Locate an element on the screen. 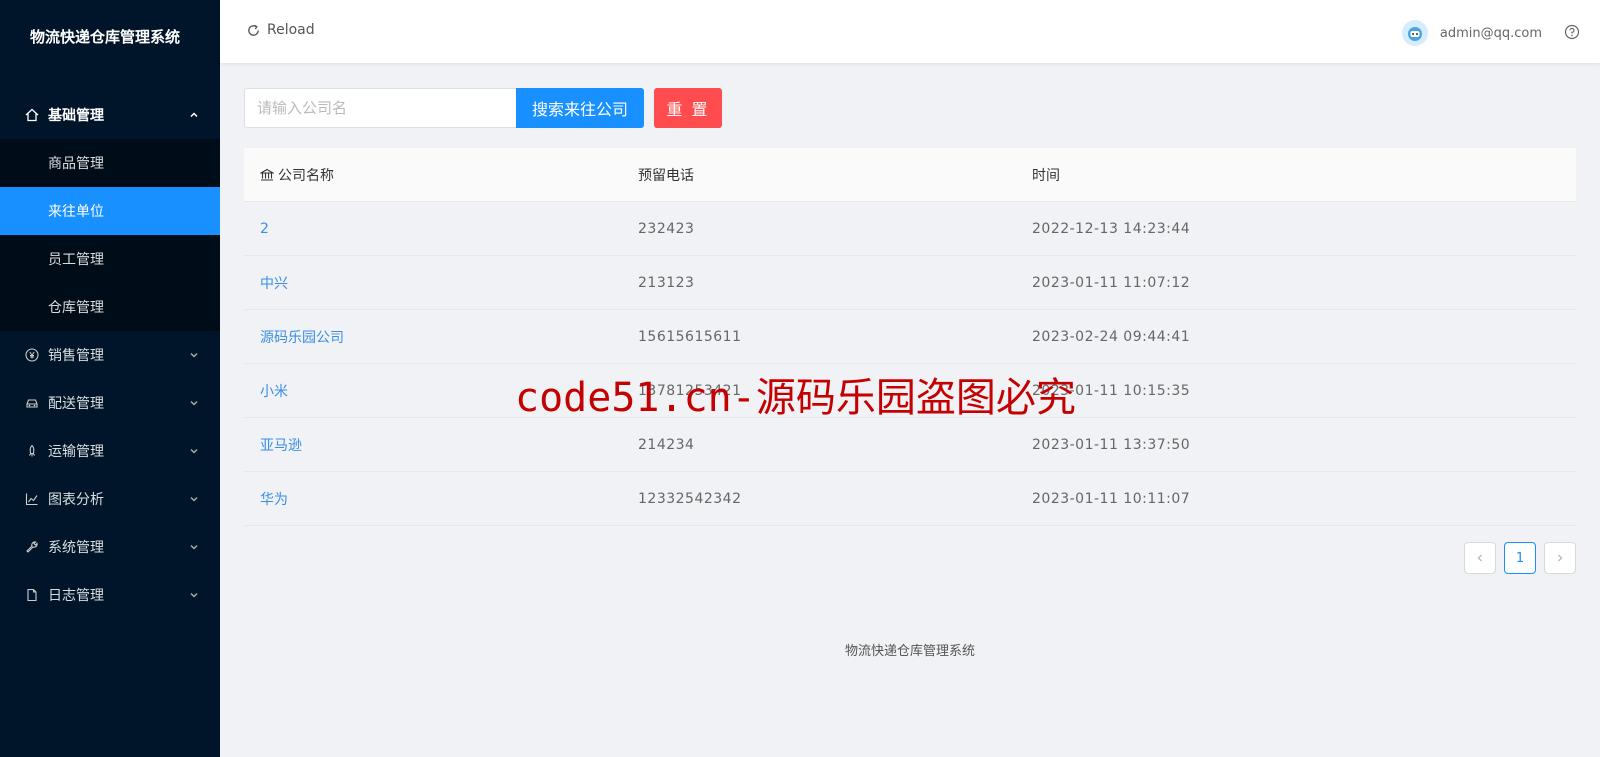  user-email: admin@qq.com is located at coordinates (1490, 33).